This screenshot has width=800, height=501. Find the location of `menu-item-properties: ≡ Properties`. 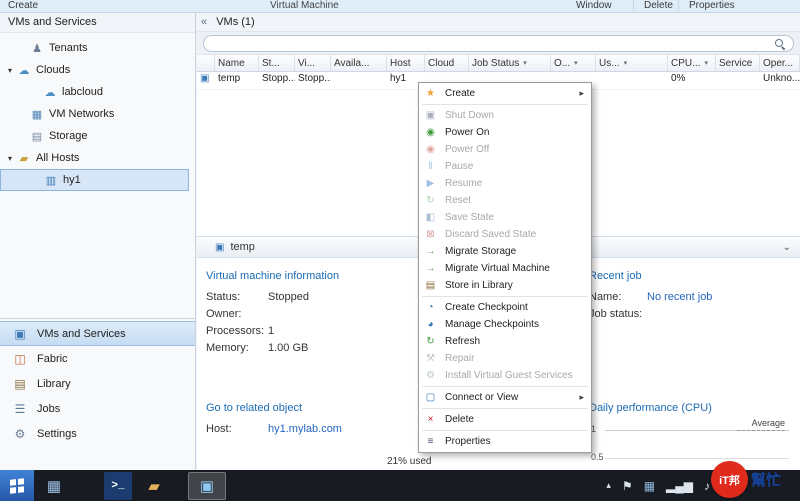

menu-item-properties: ≡ Properties is located at coordinates (505, 441).